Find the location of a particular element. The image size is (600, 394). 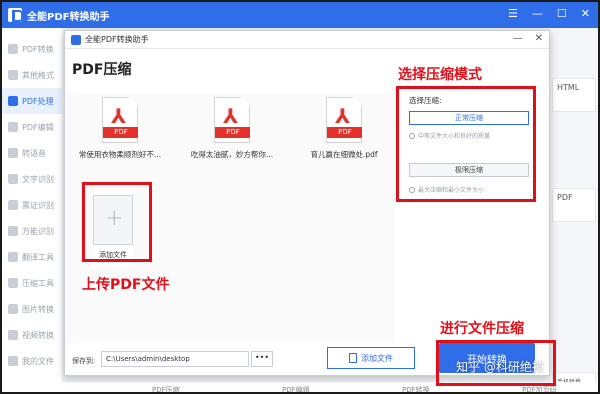

menu-icon: ☰ is located at coordinates (513, 13).